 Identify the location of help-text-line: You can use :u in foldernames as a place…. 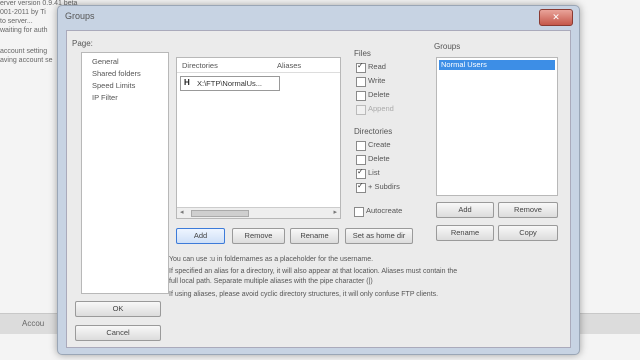
(271, 259).